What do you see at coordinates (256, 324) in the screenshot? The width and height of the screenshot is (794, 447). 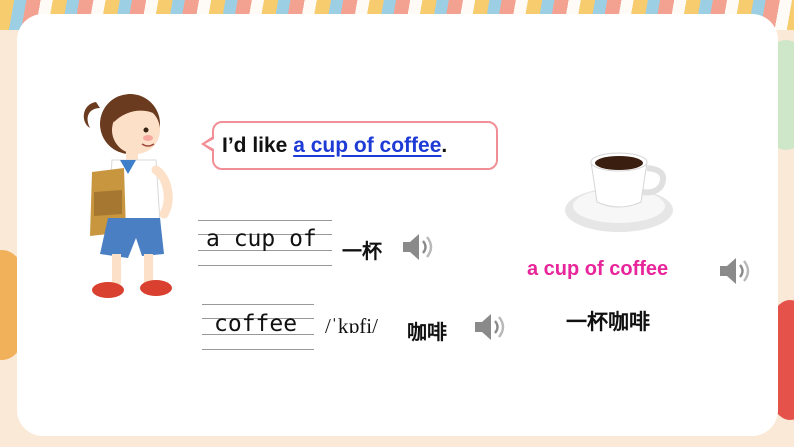 I see `handwritten-coffee: coffee` at bounding box center [256, 324].